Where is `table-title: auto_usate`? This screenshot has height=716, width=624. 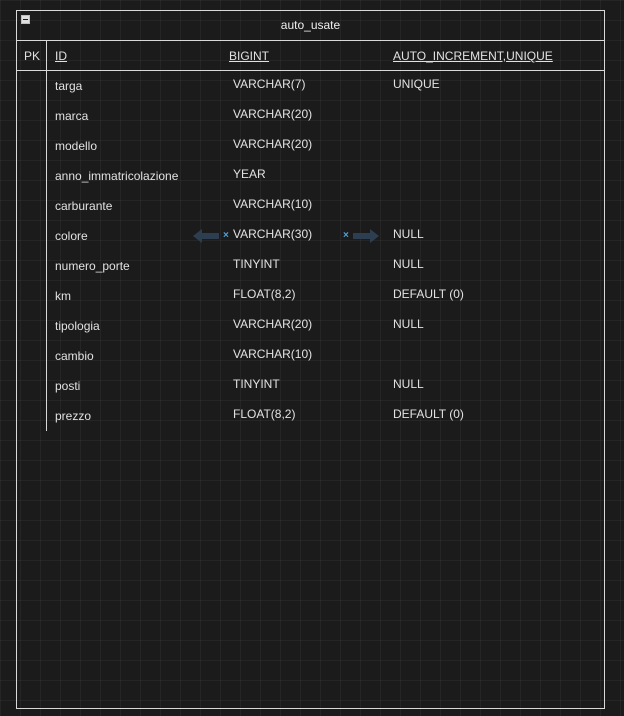 table-title: auto_usate is located at coordinates (310, 25).